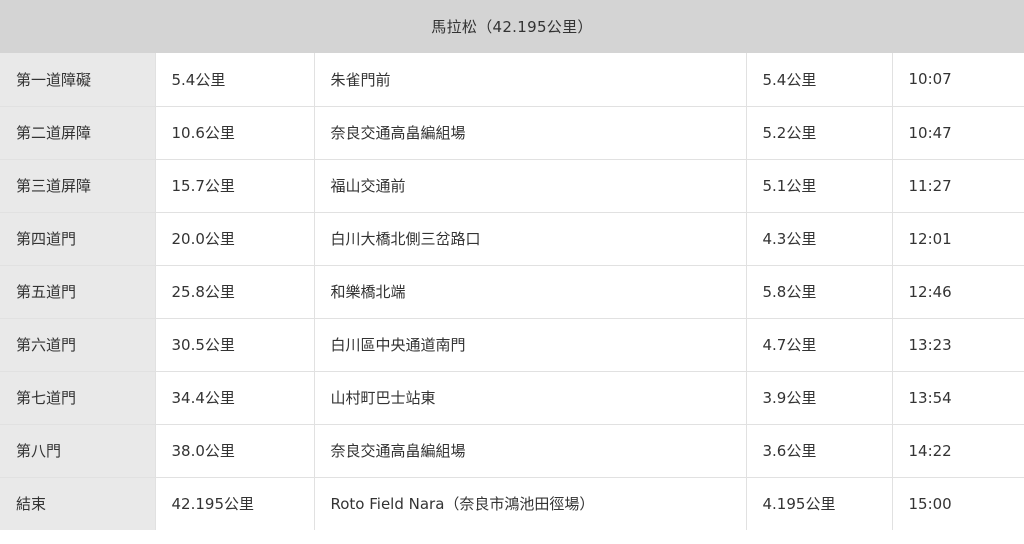 The width and height of the screenshot is (1024, 544). Describe the element at coordinates (234, 398) in the screenshot. I see `cumulative-distance: 34.4公里` at that location.